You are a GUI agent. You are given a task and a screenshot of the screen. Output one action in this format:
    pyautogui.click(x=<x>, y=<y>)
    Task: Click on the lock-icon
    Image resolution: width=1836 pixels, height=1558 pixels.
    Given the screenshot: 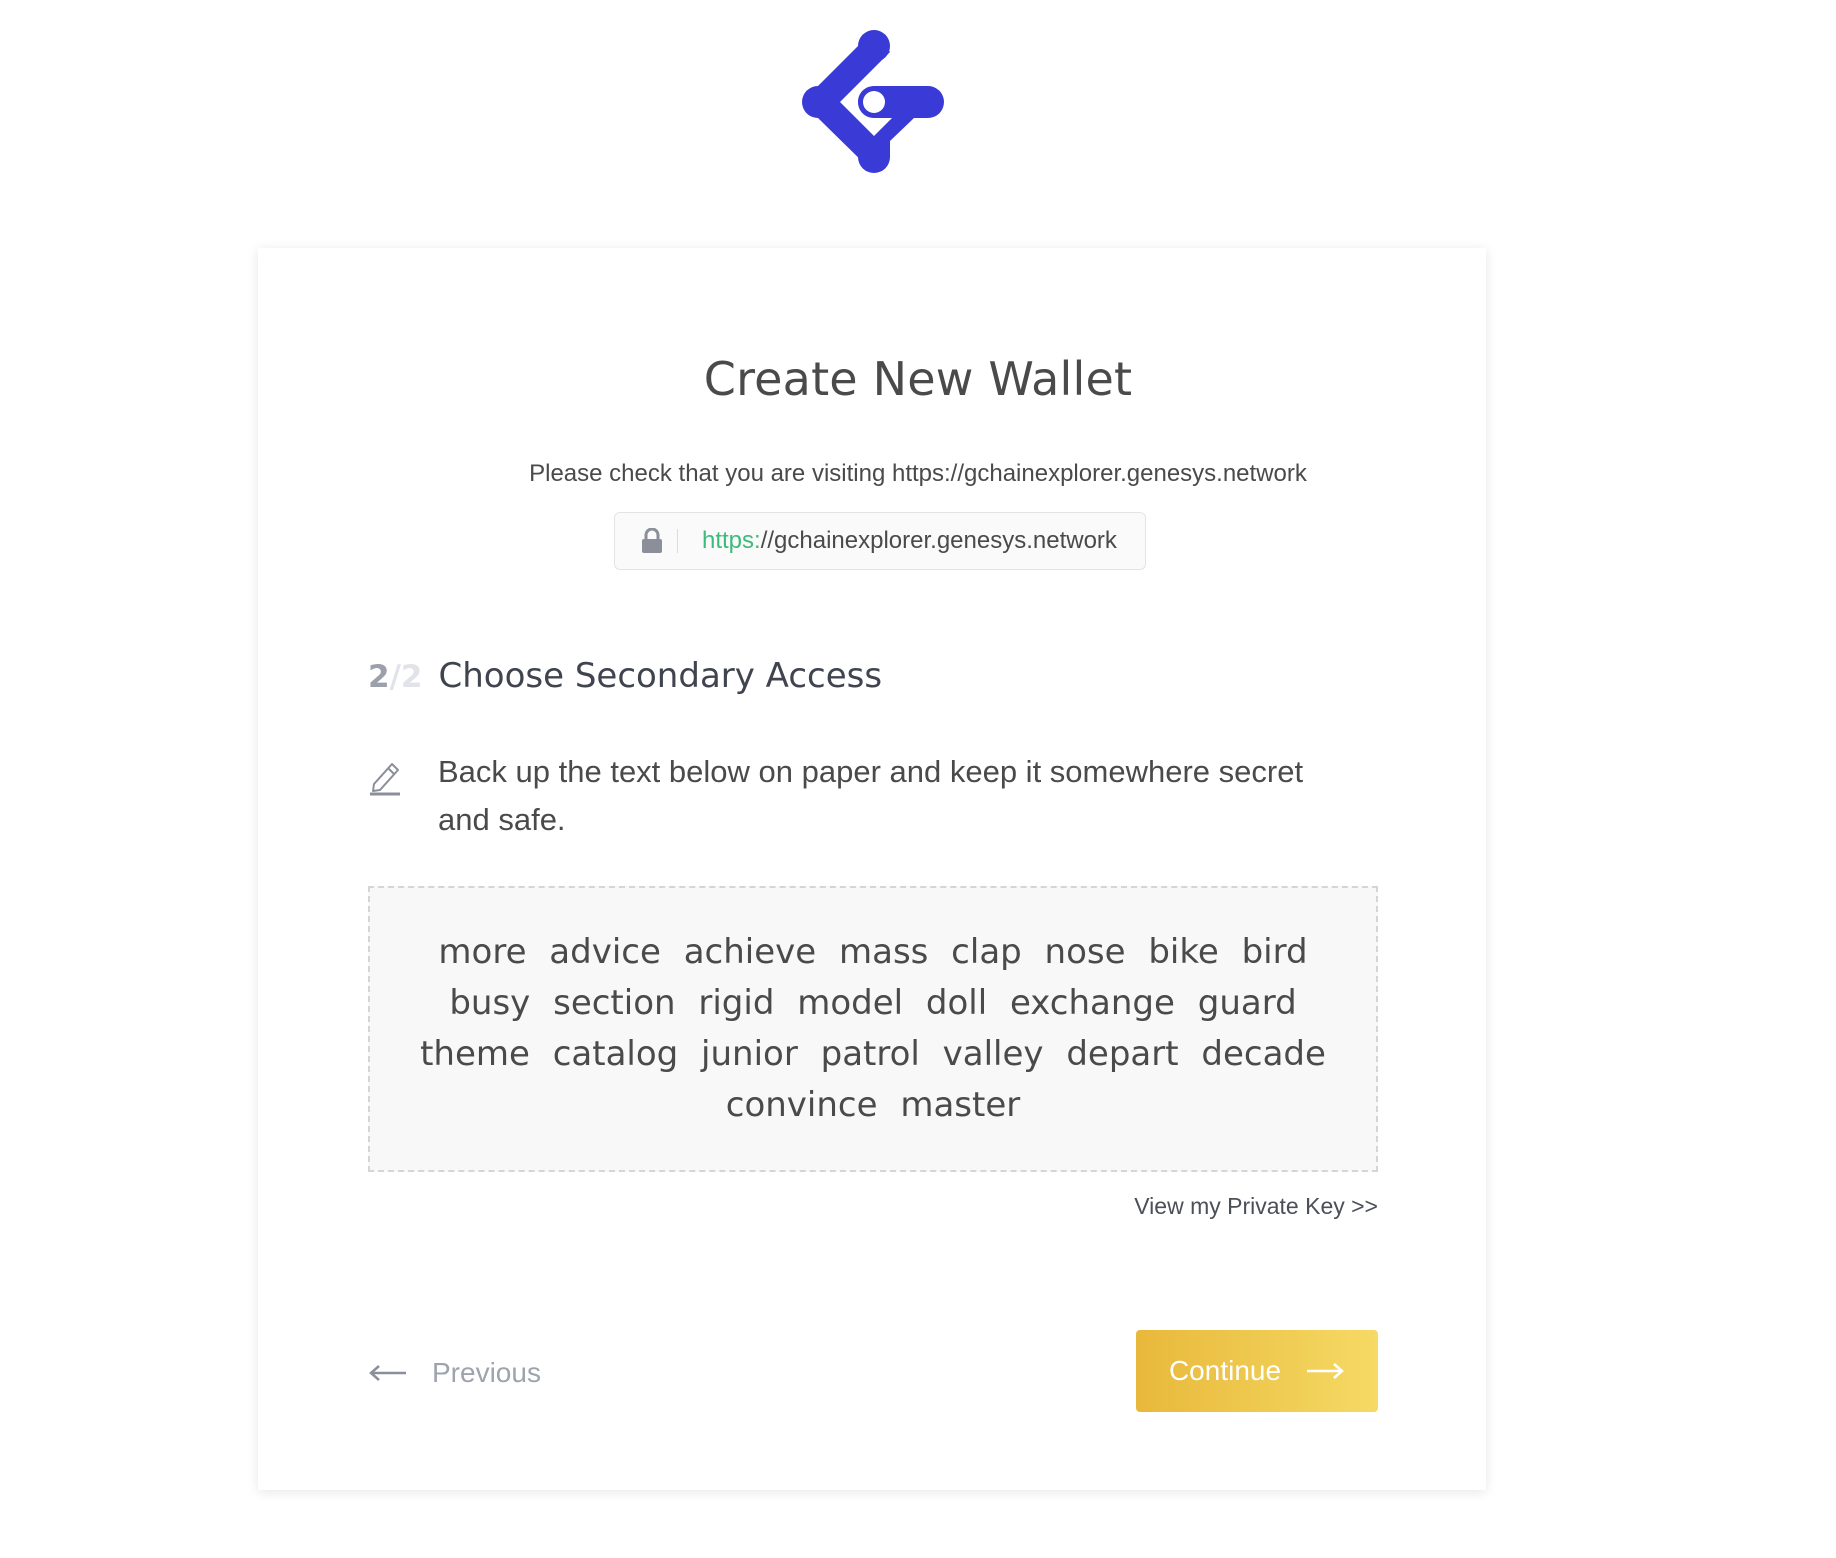 What is the action you would take?
    pyautogui.click(x=652, y=541)
    